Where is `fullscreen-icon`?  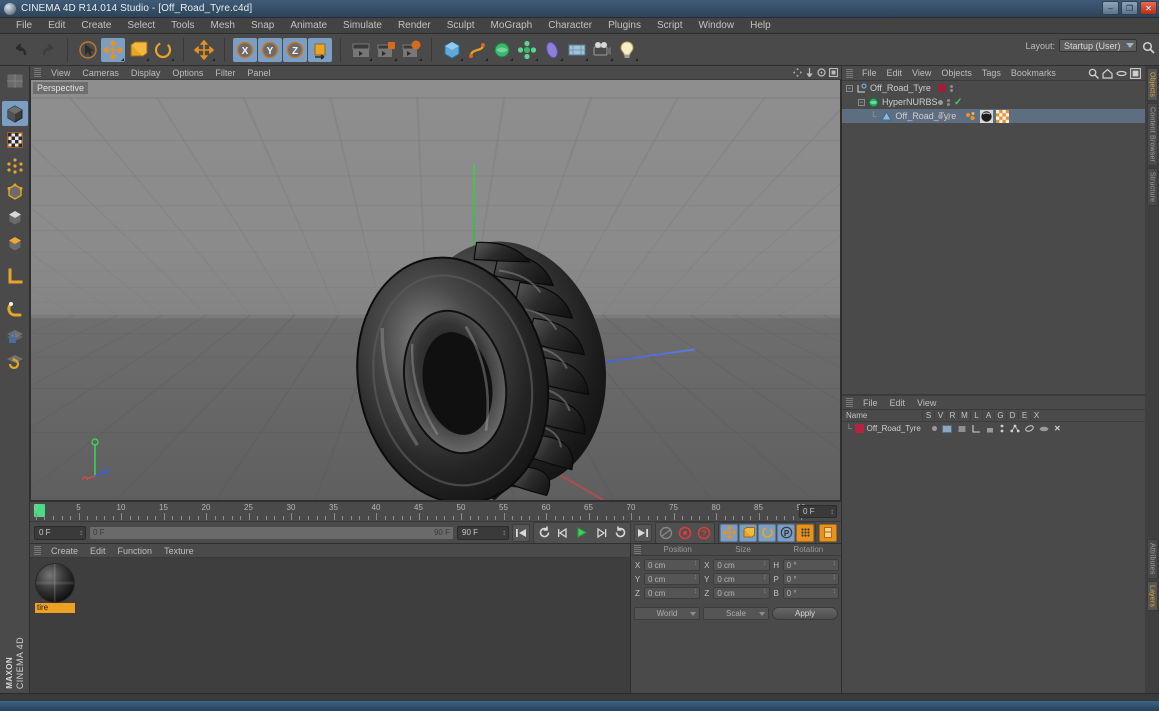
fullscreen-icon is located at coordinates (1135, 73).